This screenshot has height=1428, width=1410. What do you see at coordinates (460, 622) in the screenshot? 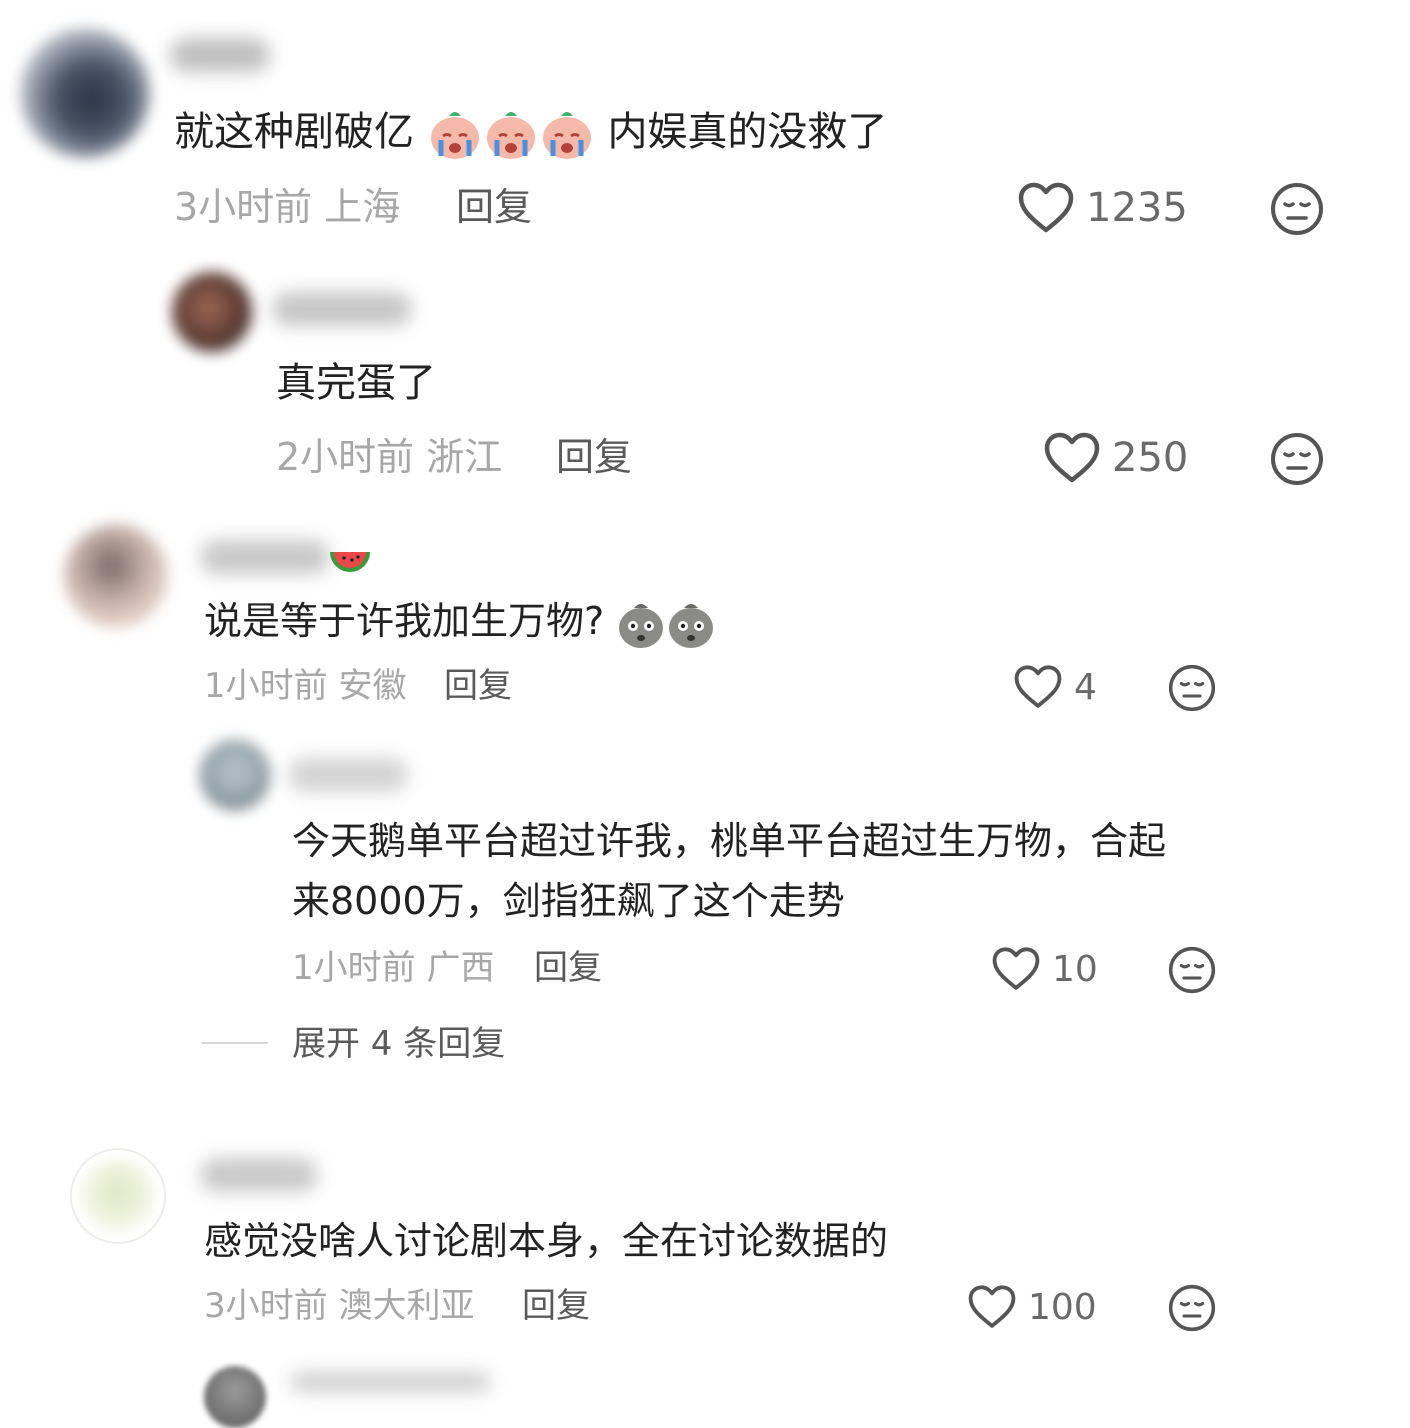
I see `comment-text: 说是等于许我加生万物?` at bounding box center [460, 622].